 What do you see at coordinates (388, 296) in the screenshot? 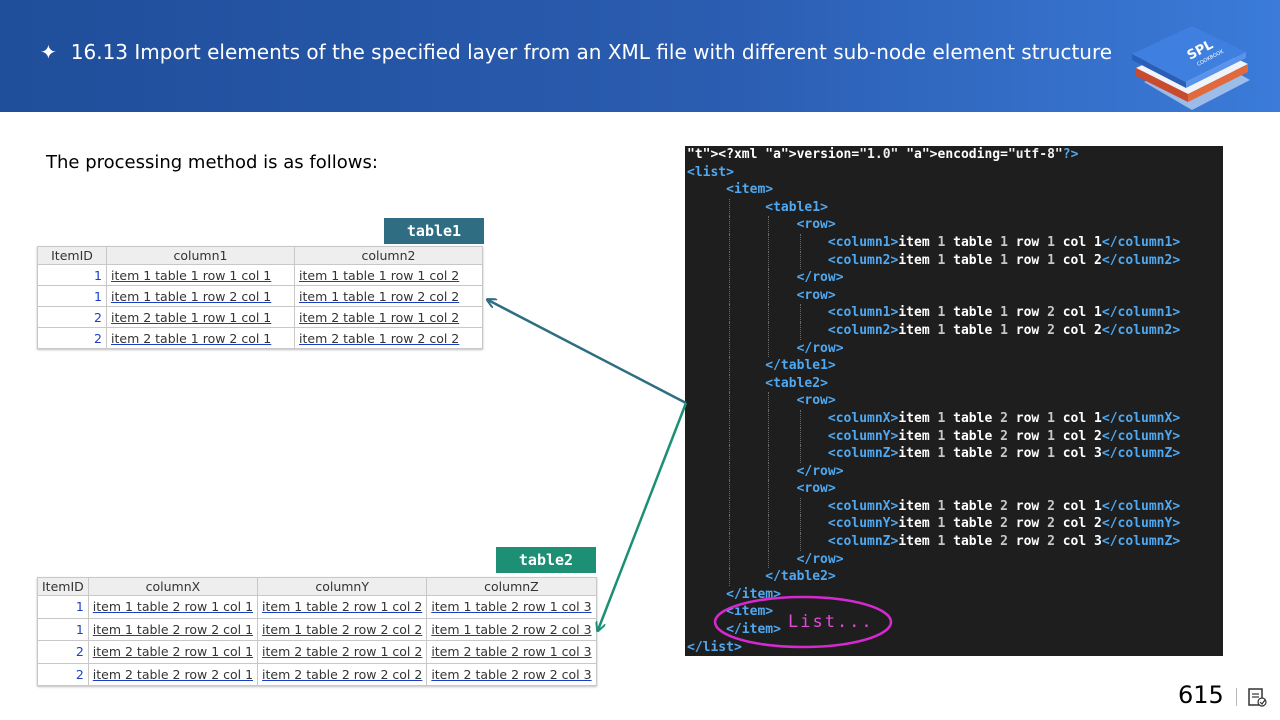
I see `cell-link: item 1 table 1 row 2 col 2` at bounding box center [388, 296].